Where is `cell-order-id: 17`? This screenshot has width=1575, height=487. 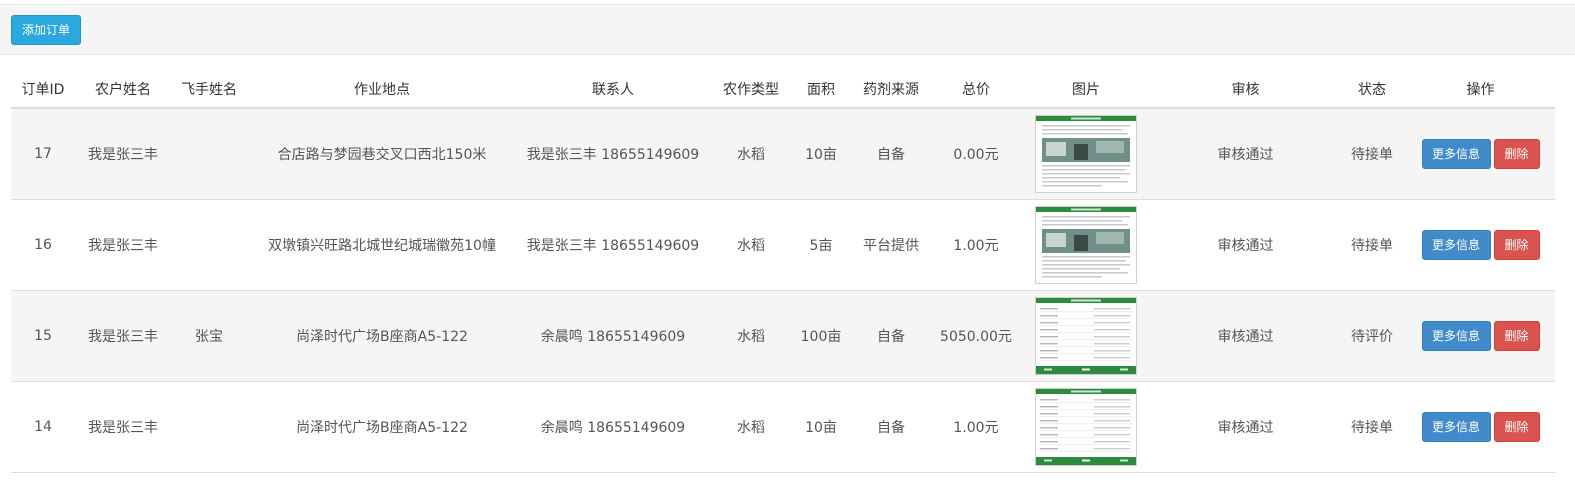
cell-order-id: 17 is located at coordinates (43, 154).